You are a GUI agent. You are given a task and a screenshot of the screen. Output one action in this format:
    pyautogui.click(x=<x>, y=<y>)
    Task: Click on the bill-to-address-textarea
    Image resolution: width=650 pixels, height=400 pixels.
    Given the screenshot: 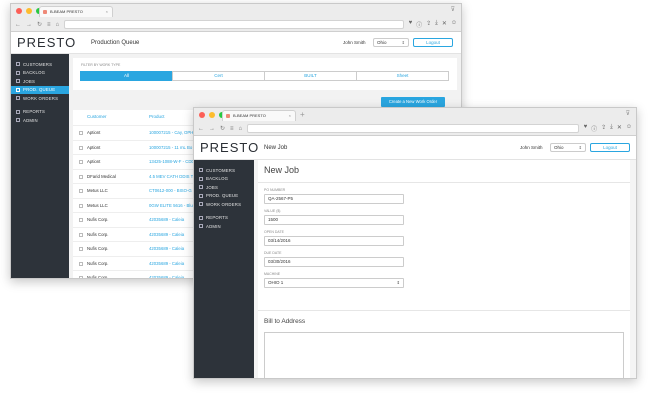 What is the action you would take?
    pyautogui.click(x=444, y=355)
    